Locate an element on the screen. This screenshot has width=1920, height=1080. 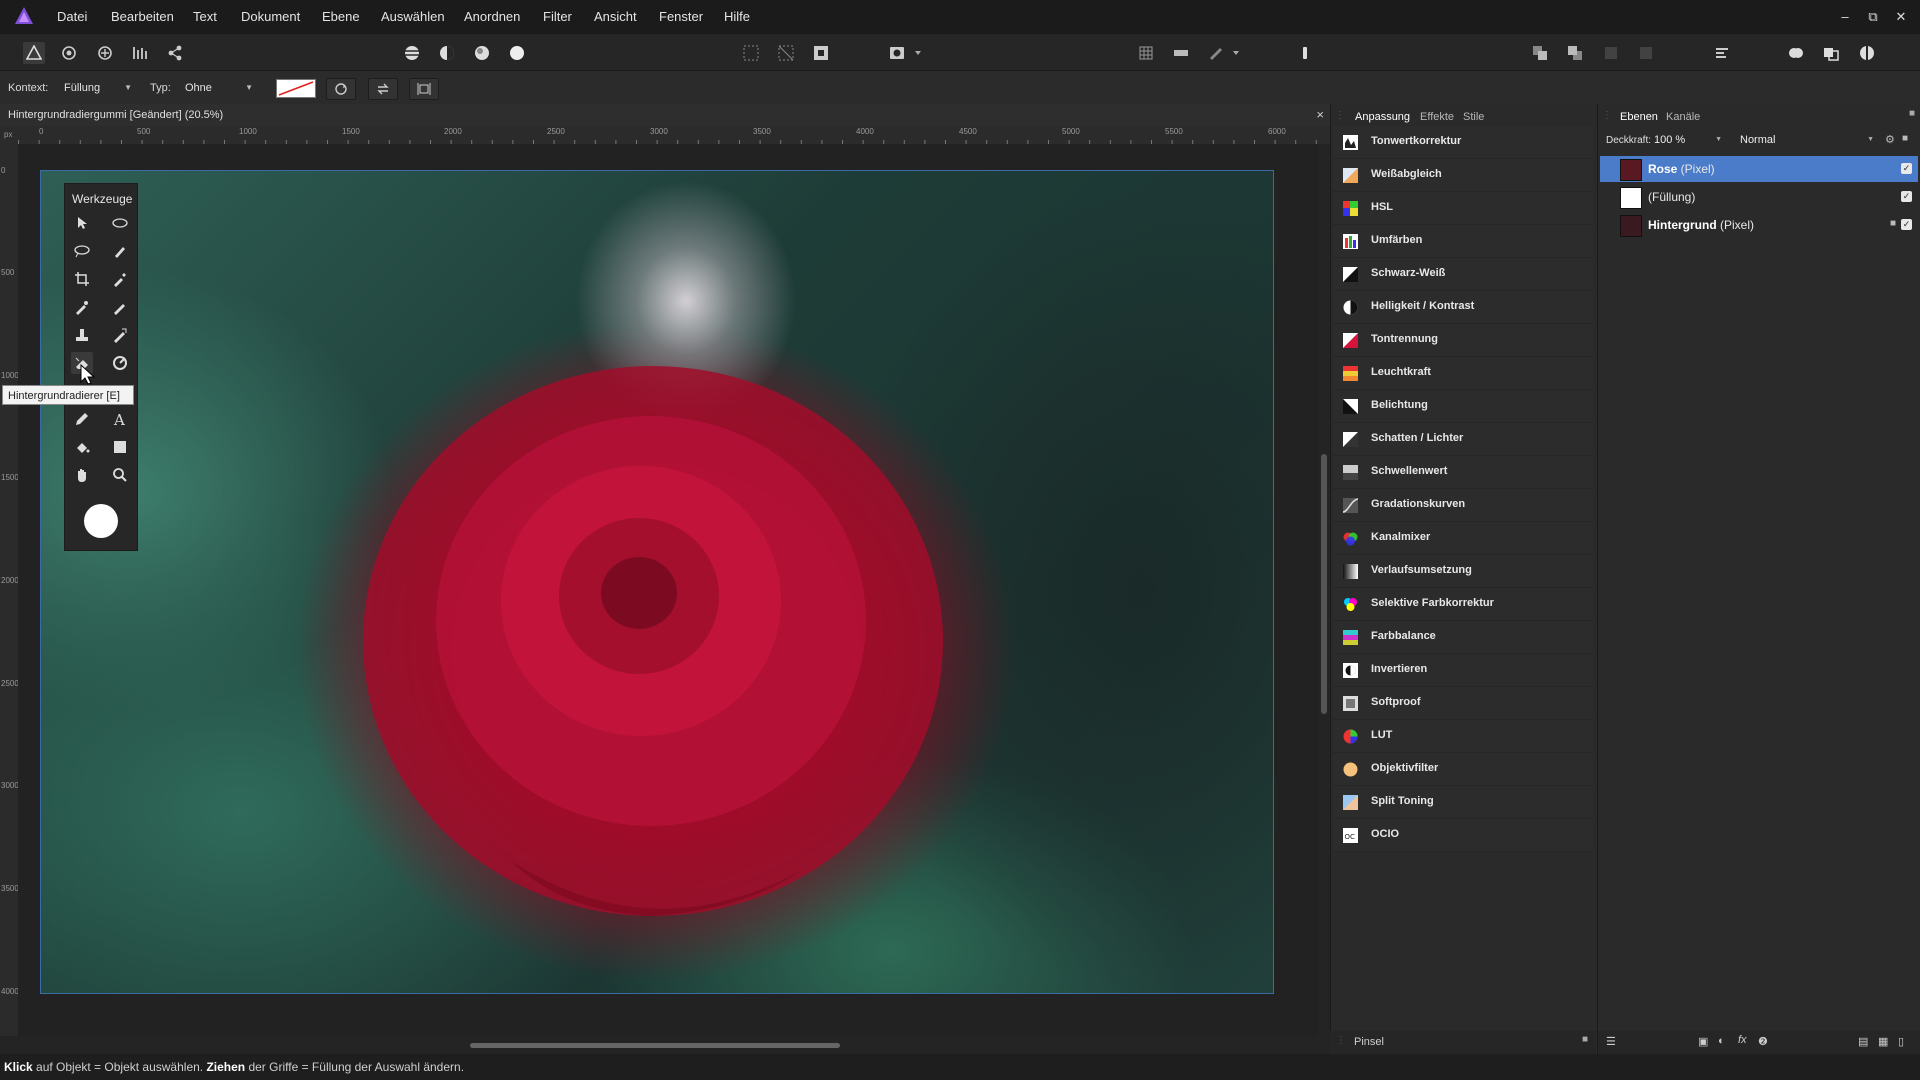
gear-icon: ⚙ is located at coordinates (1890, 139).